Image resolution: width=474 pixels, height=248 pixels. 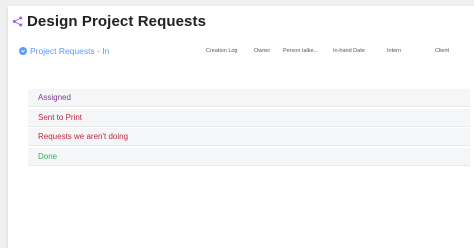 What do you see at coordinates (262, 51) in the screenshot?
I see `column-header-owner: Owner` at bounding box center [262, 51].